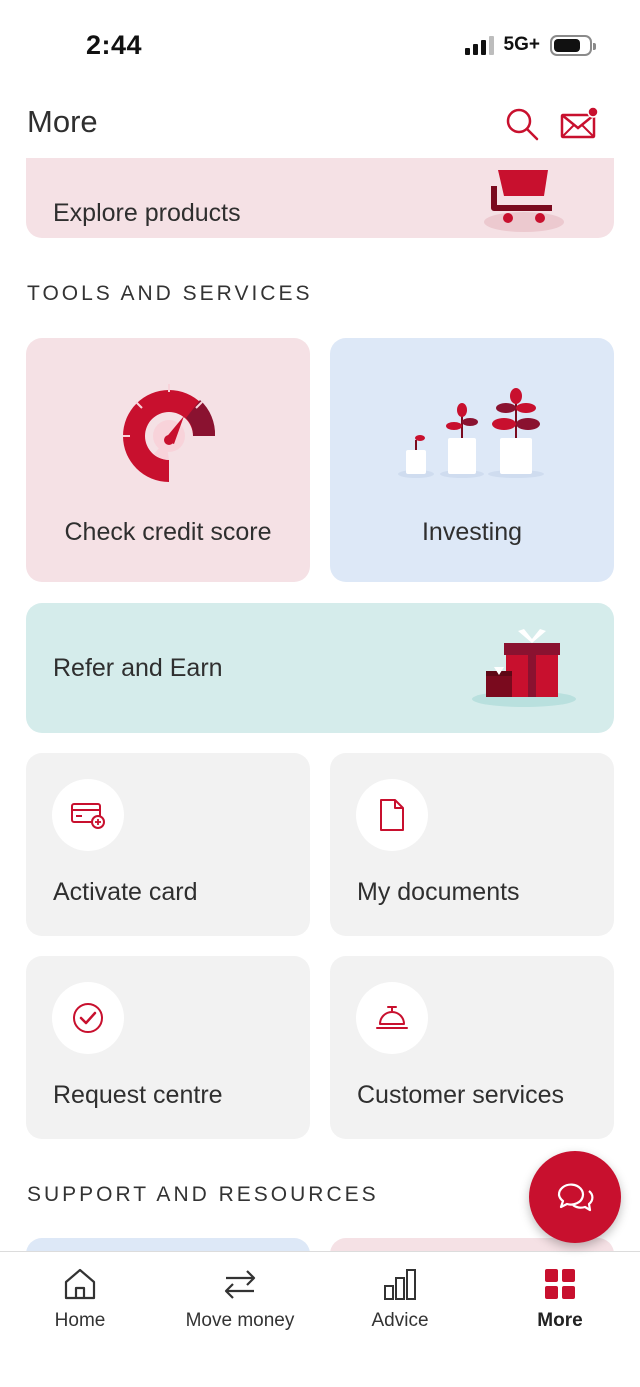  Describe the element at coordinates (524, 668) in the screenshot. I see `gift-icon` at that location.